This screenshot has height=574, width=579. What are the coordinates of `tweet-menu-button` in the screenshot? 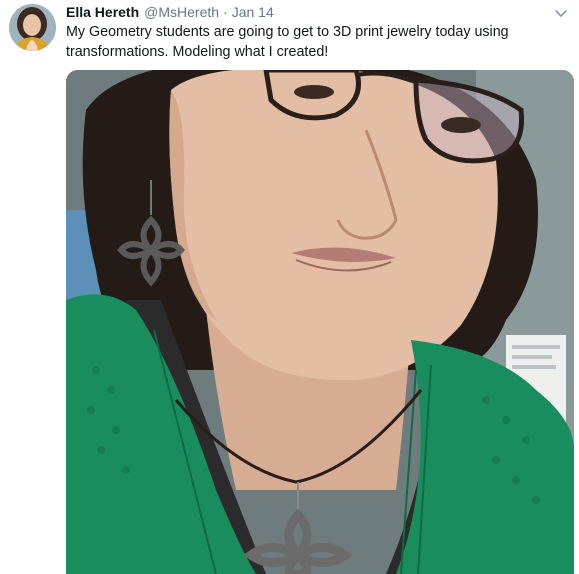 It's located at (561, 13).